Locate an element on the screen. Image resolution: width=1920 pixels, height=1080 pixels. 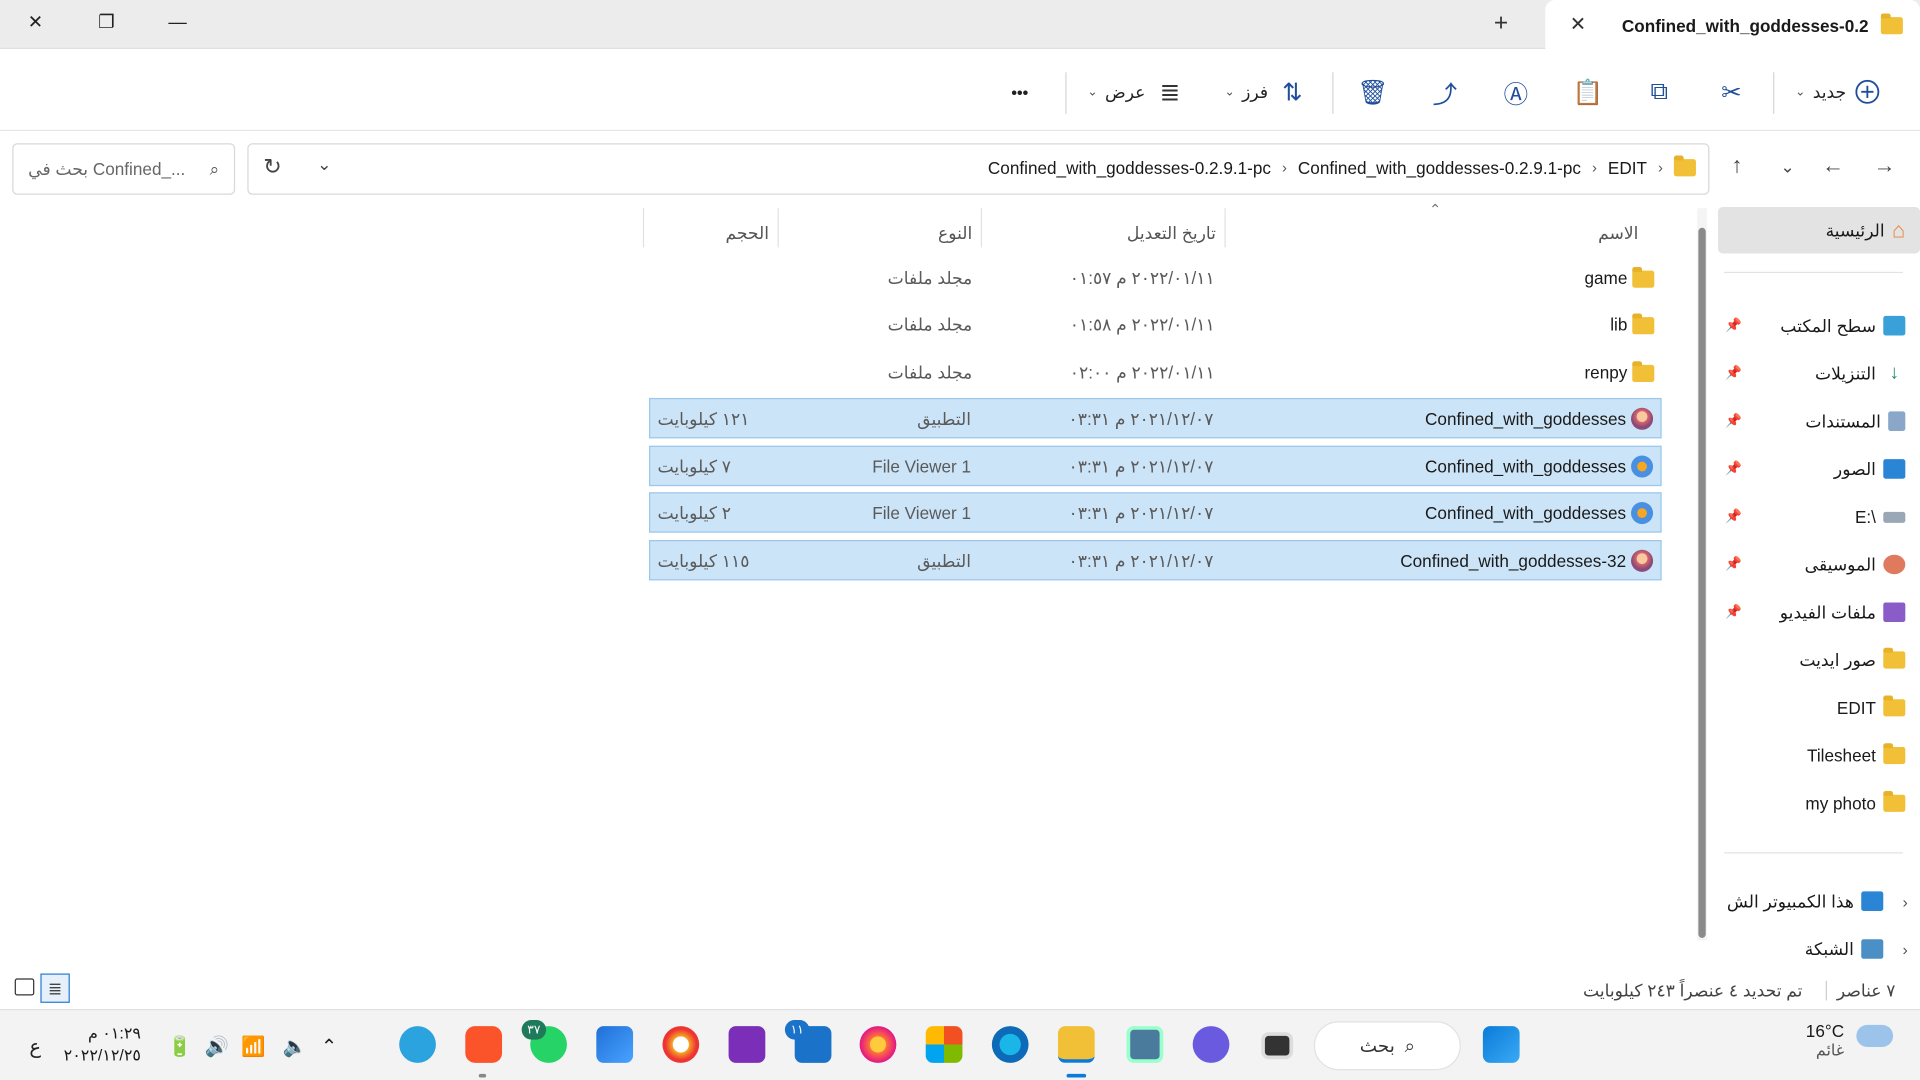
sidebar-item-folder: my photo is located at coordinates (1819, 803).